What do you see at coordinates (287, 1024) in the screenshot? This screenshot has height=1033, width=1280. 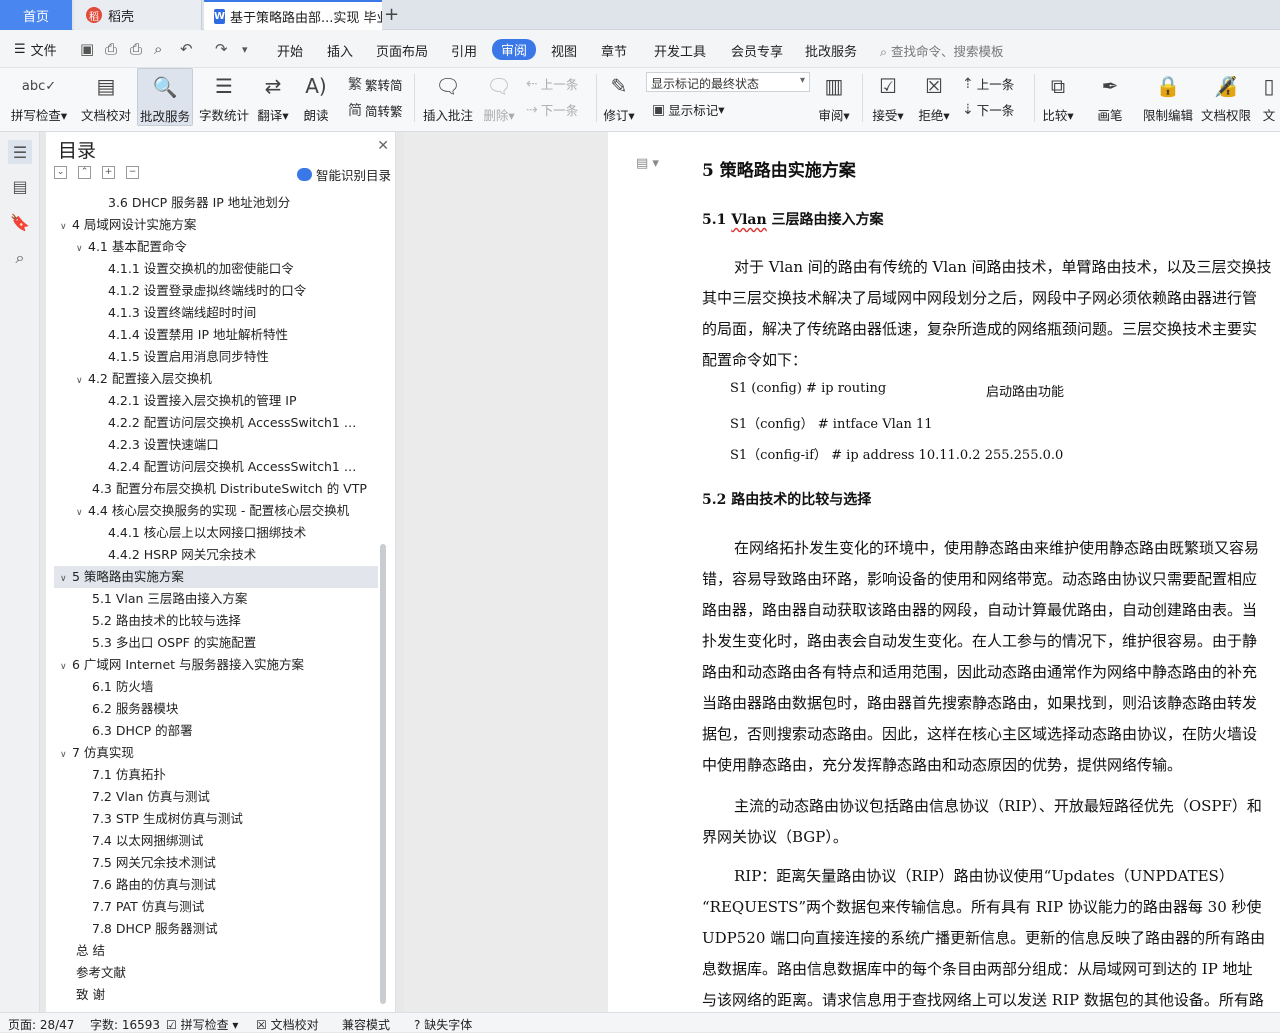 I see `status-proofread: ☒ 文档校对` at bounding box center [287, 1024].